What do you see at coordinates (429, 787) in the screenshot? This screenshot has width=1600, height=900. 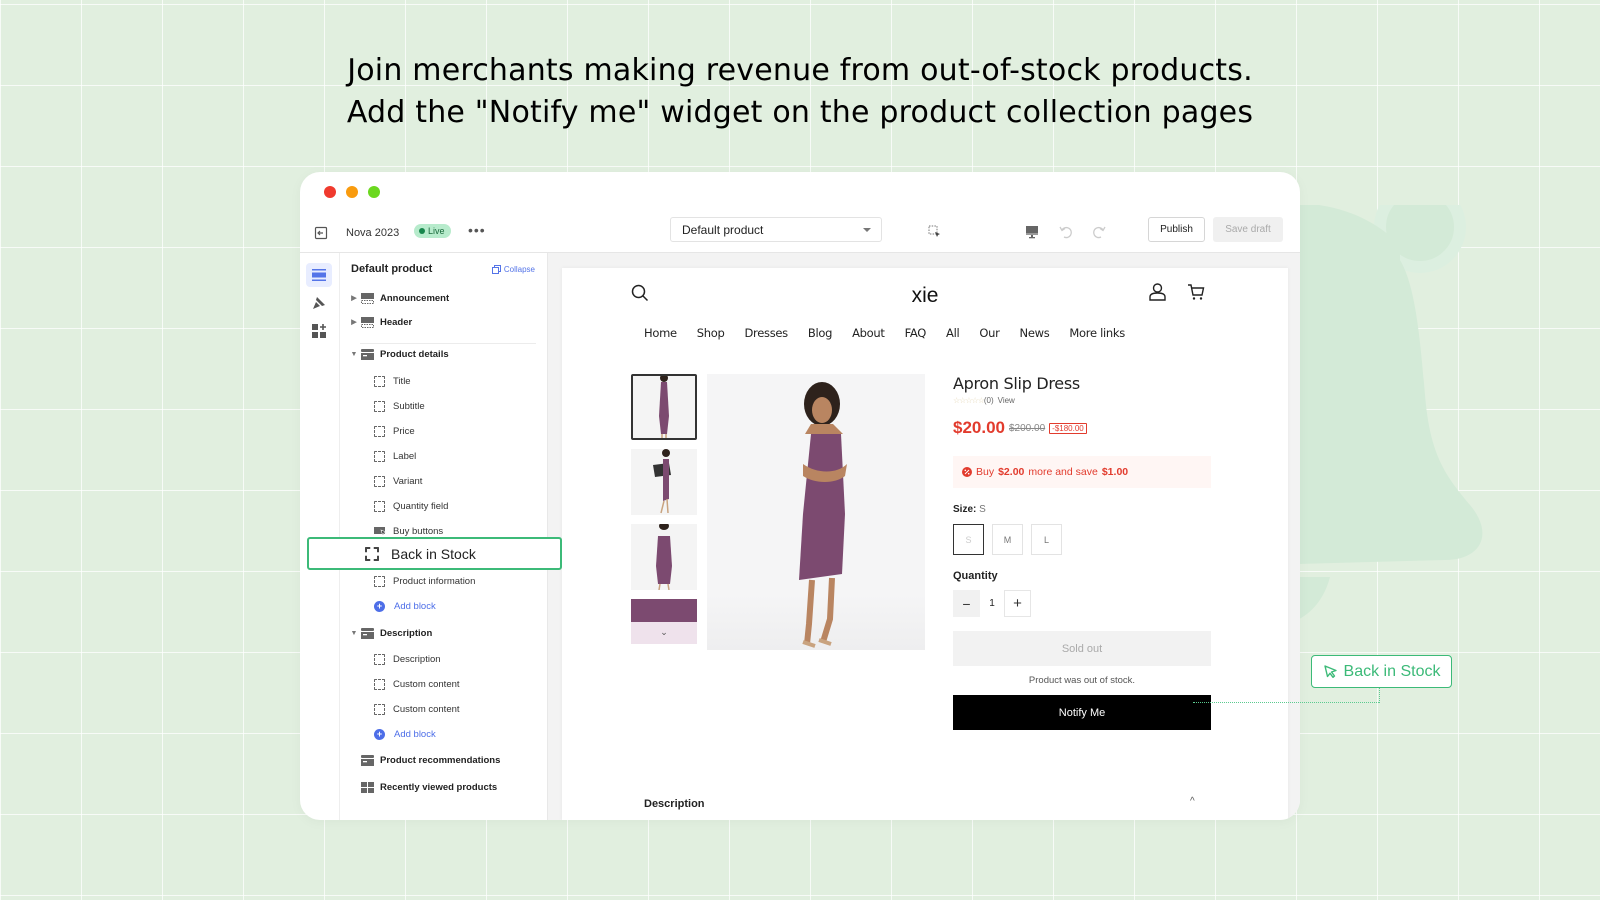 I see `section-recently-viewed: Recently viewed products` at bounding box center [429, 787].